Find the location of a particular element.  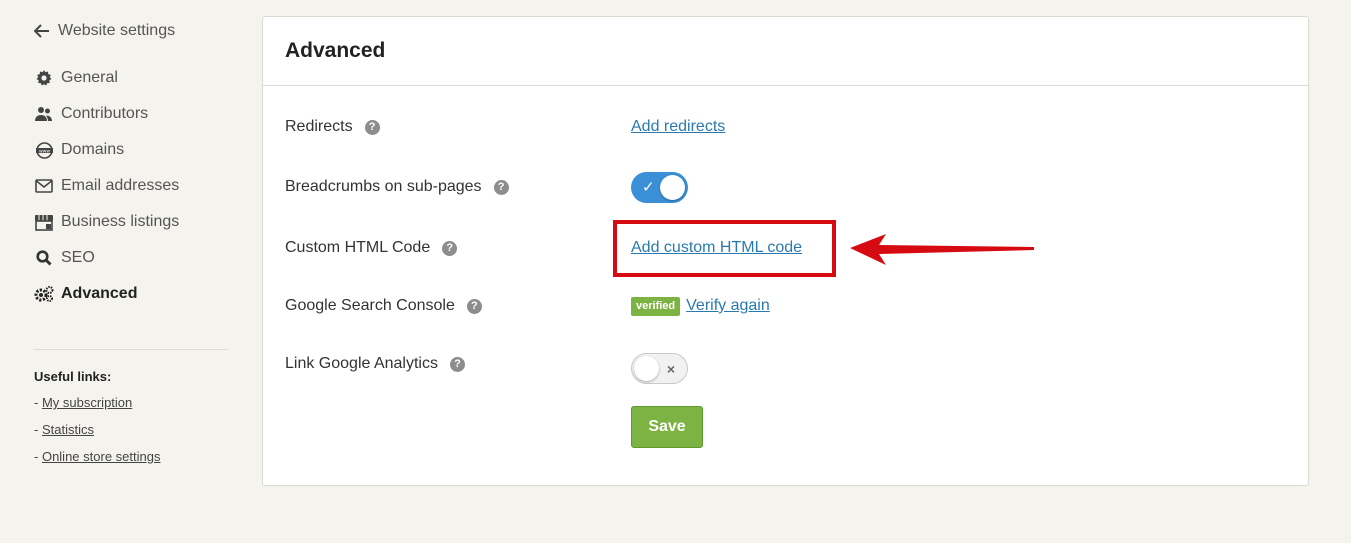

nav-item-label: Advanced is located at coordinates (99, 293).